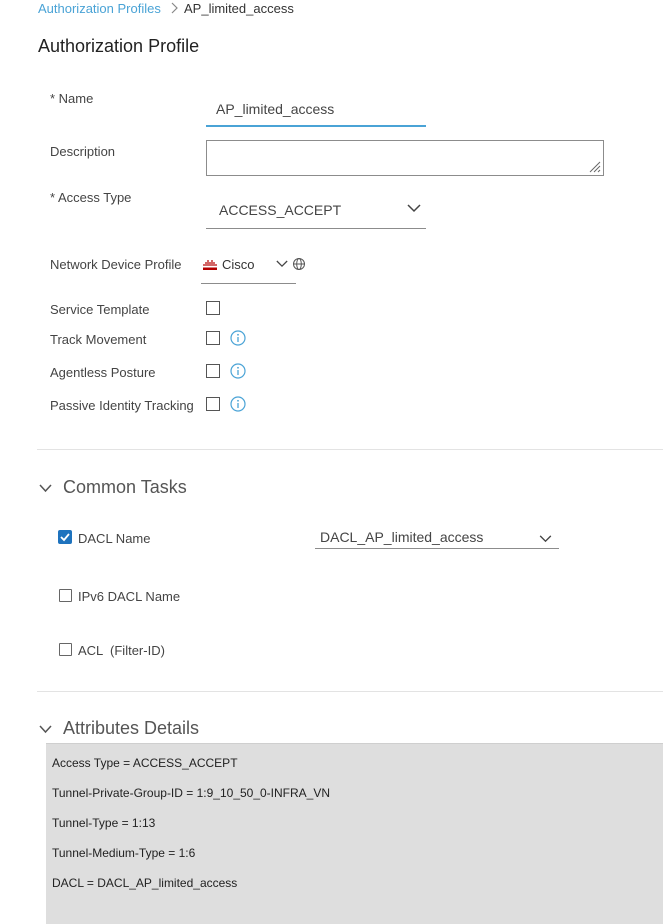  Describe the element at coordinates (331, 10) in the screenshot. I see `breadcrumb: Authorization Profiles AP_limited_access` at that location.